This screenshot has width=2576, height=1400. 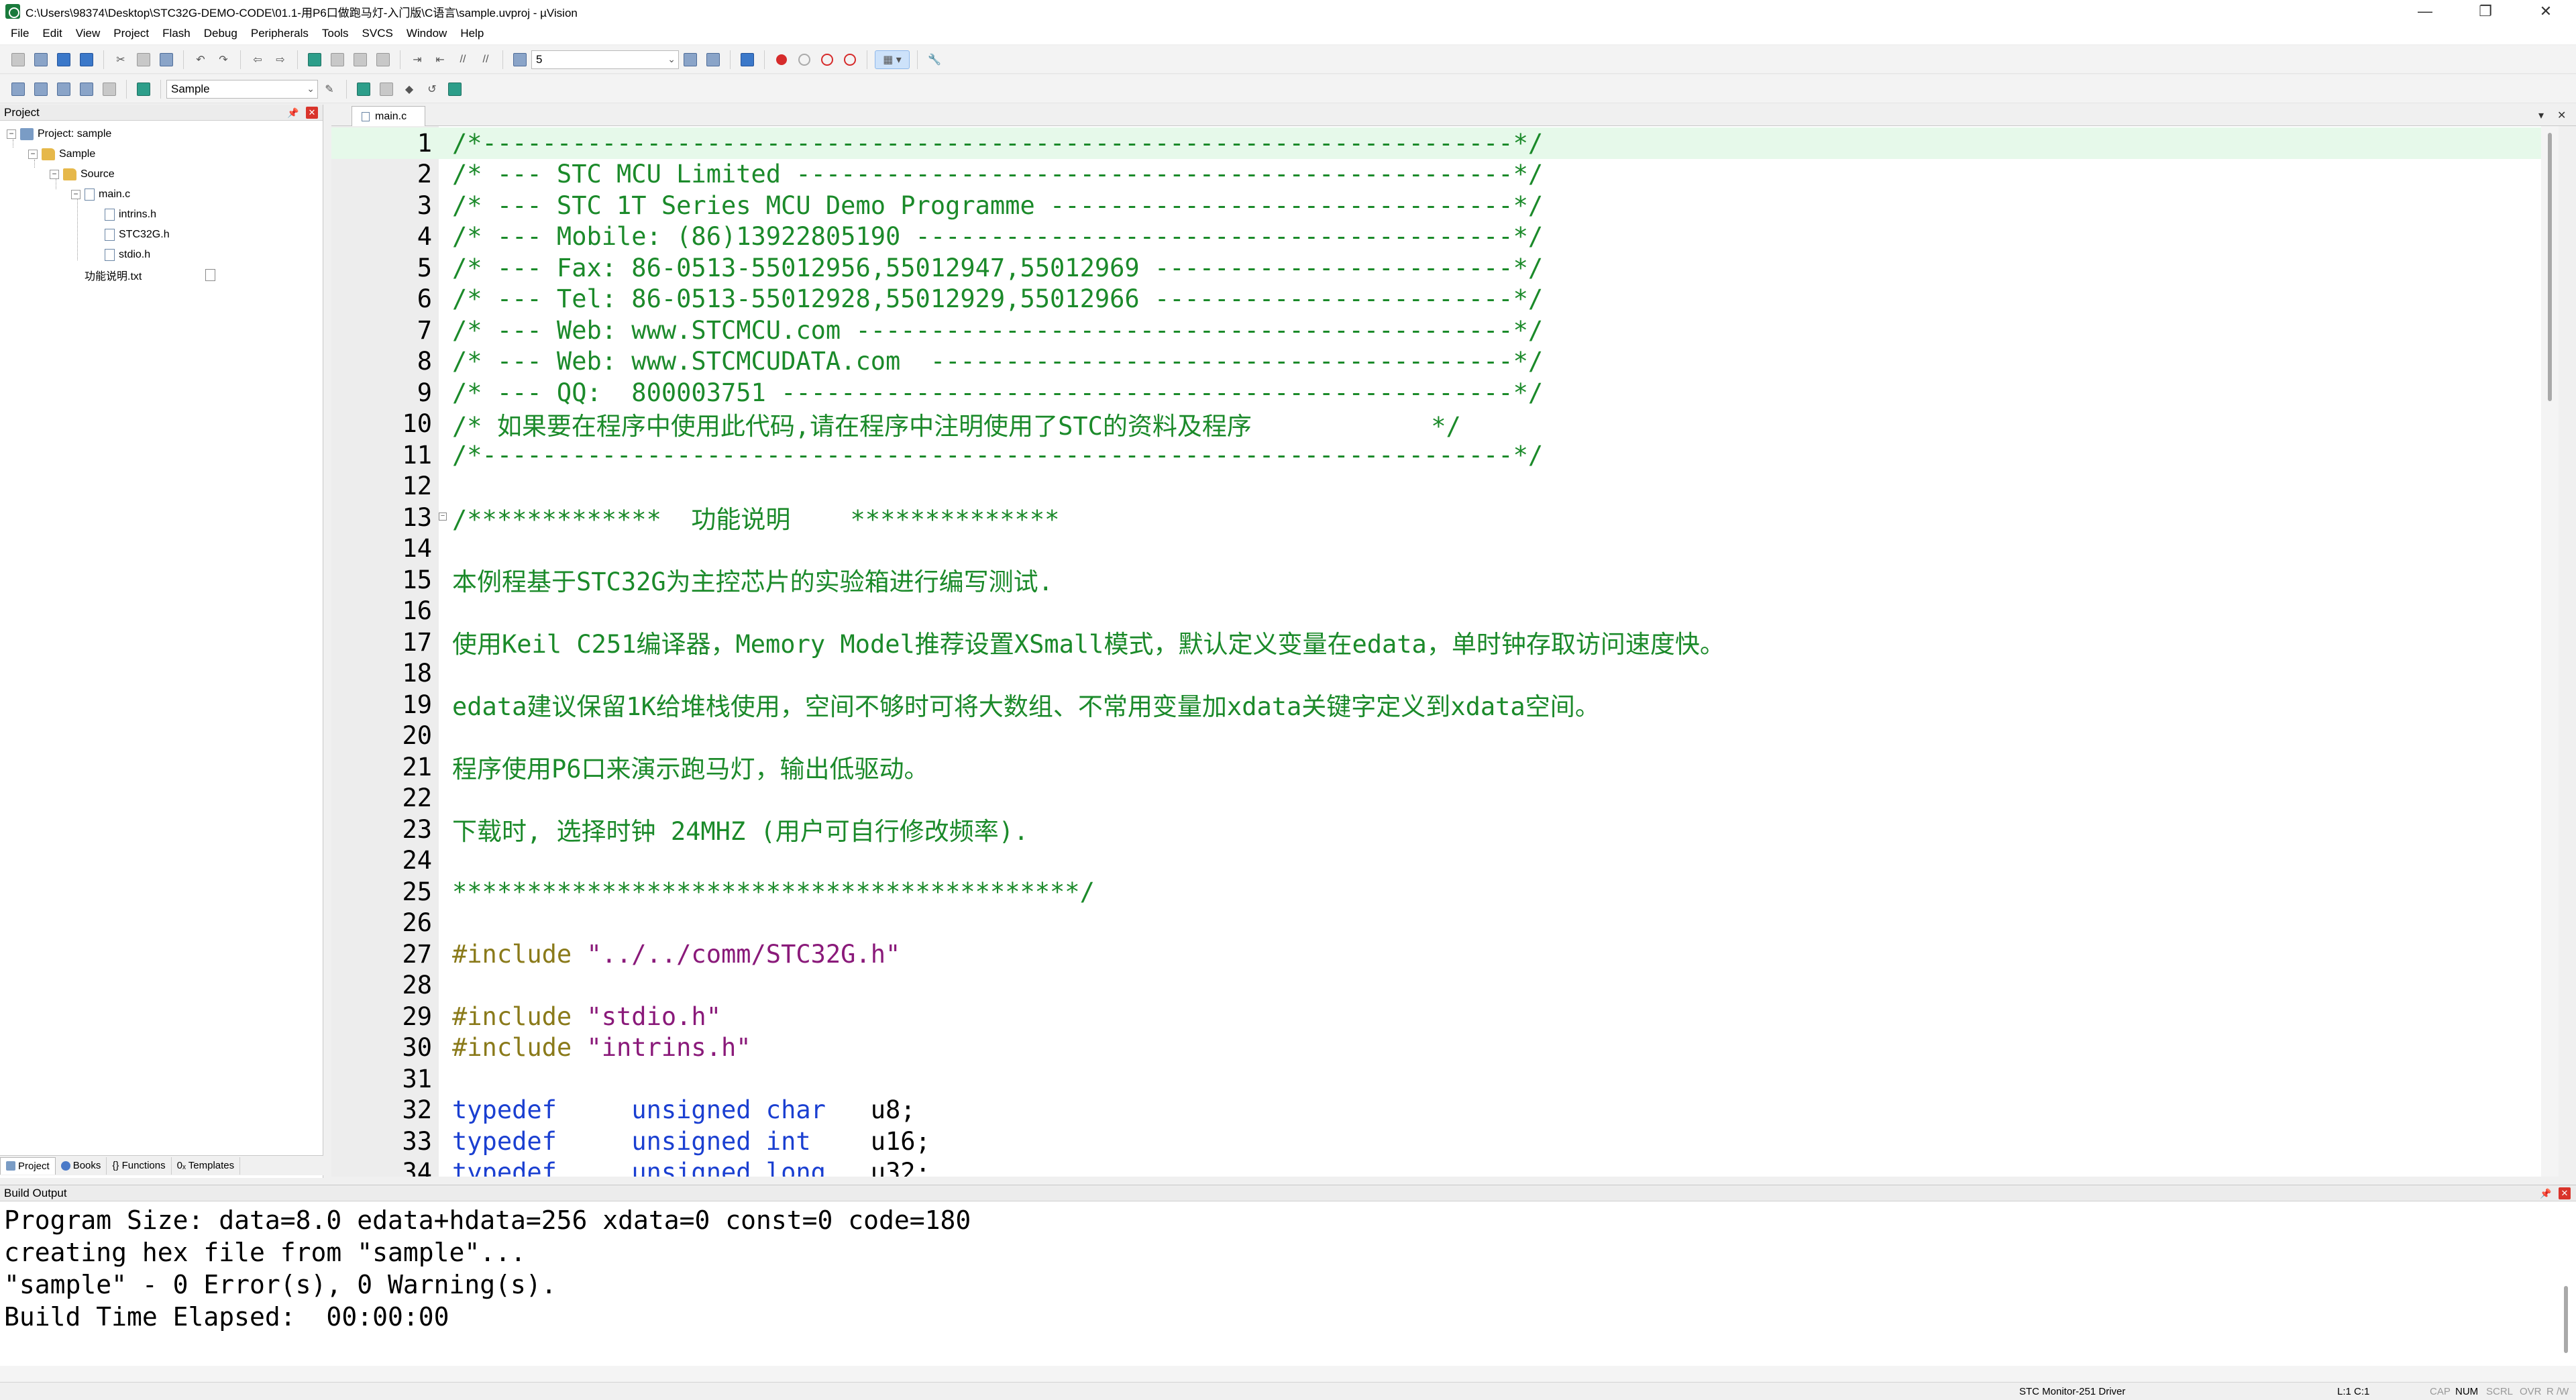 What do you see at coordinates (63, 59) in the screenshot?
I see `save-icon` at bounding box center [63, 59].